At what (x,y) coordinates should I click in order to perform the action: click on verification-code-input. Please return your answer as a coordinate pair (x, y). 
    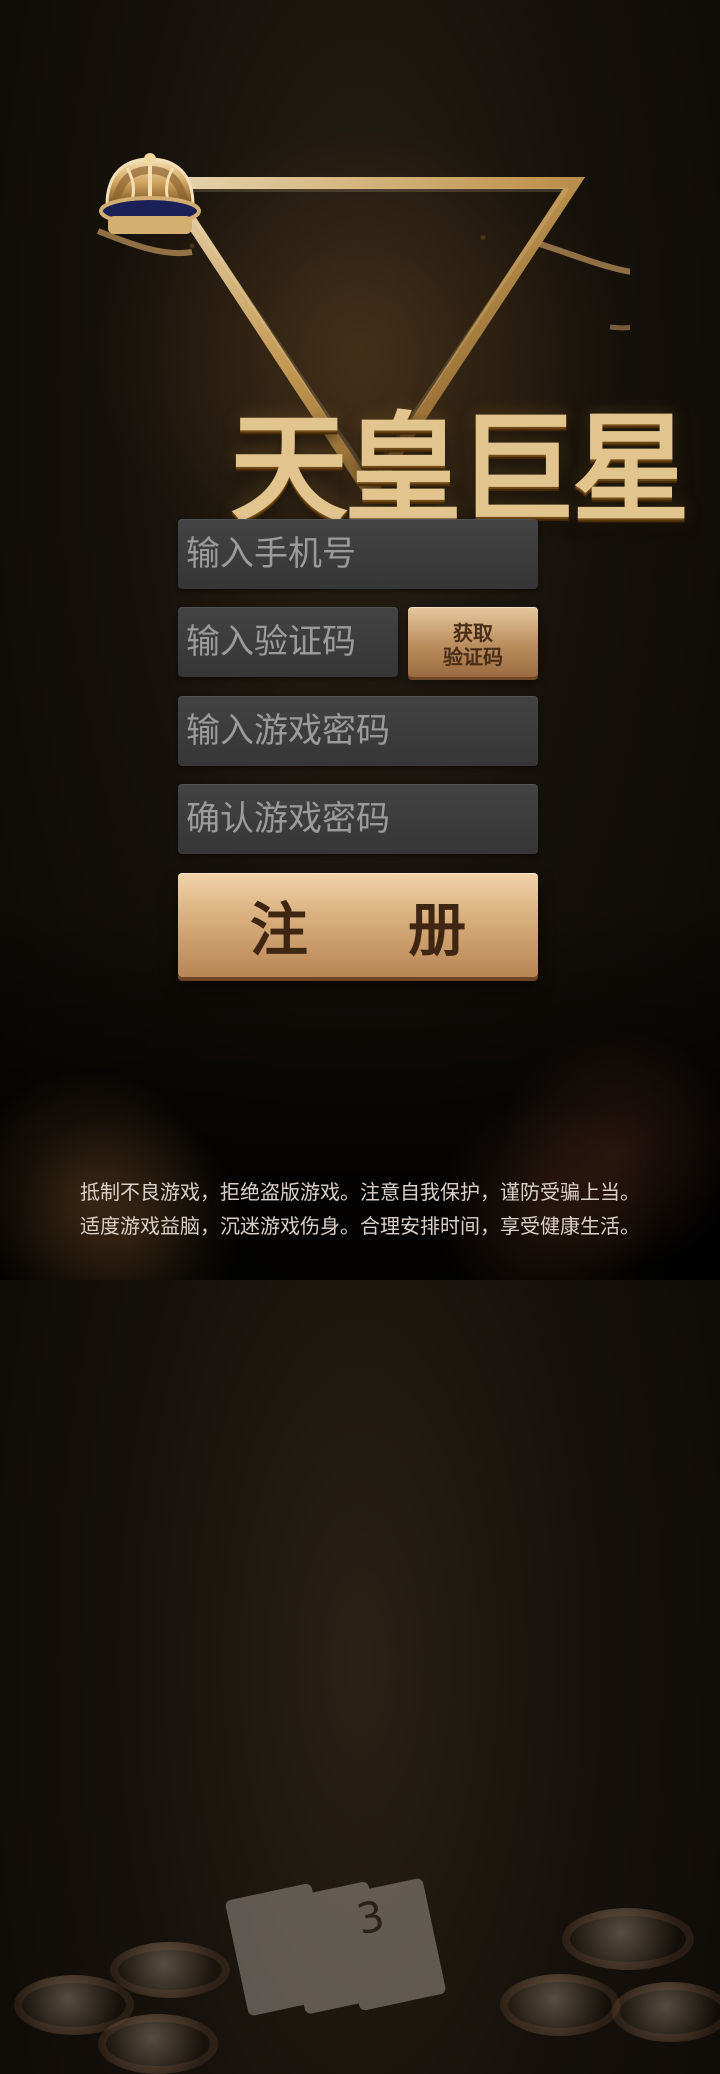
    Looking at the image, I should click on (288, 642).